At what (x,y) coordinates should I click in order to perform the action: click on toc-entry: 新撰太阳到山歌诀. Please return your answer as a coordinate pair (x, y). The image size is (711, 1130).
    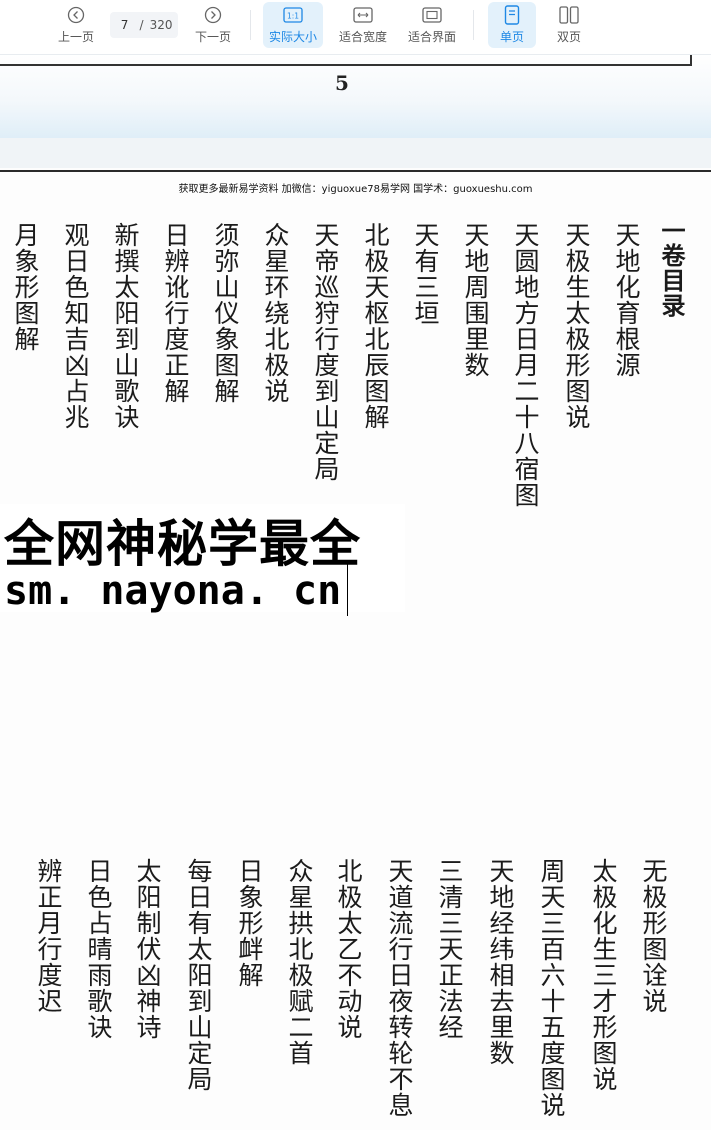
    Looking at the image, I should click on (125, 326).